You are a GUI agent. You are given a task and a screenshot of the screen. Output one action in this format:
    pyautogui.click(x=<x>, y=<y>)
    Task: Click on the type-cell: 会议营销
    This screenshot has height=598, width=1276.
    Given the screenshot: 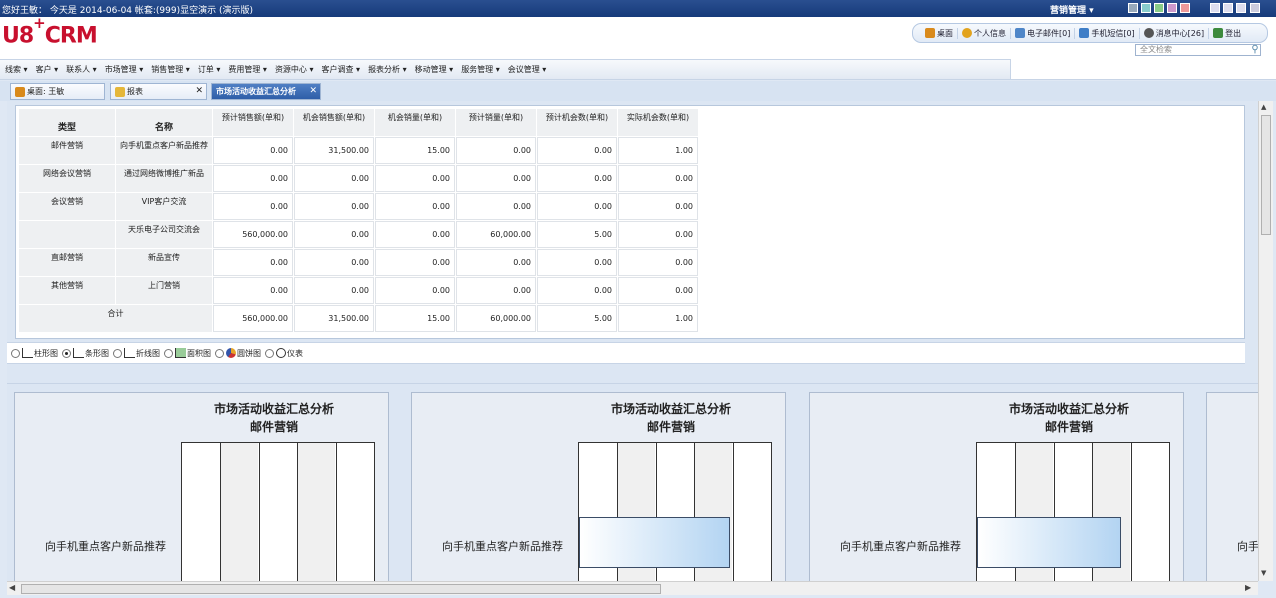 What is the action you would take?
    pyautogui.click(x=67, y=206)
    